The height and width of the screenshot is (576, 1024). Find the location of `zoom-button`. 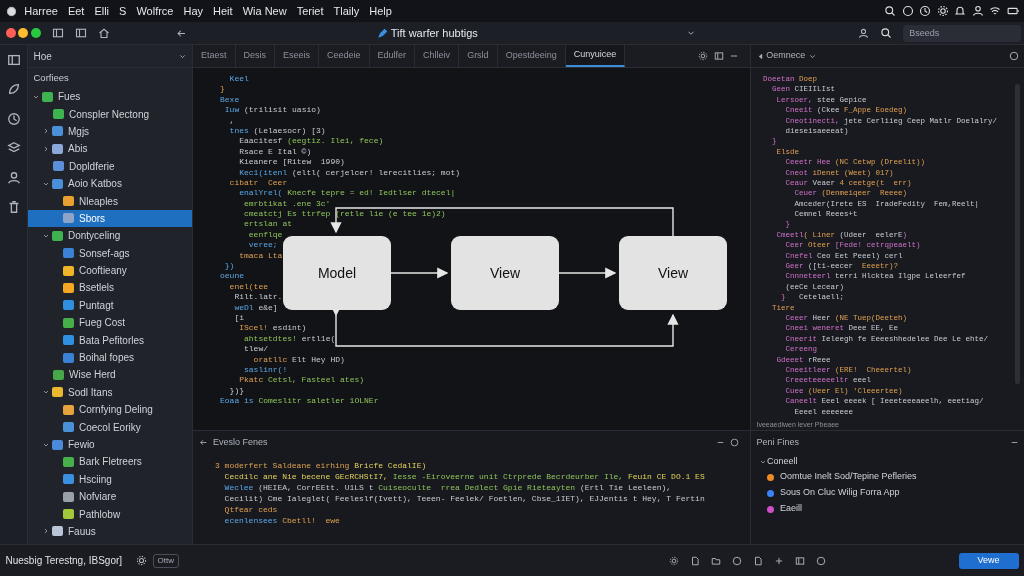

zoom-button is located at coordinates (36, 33).